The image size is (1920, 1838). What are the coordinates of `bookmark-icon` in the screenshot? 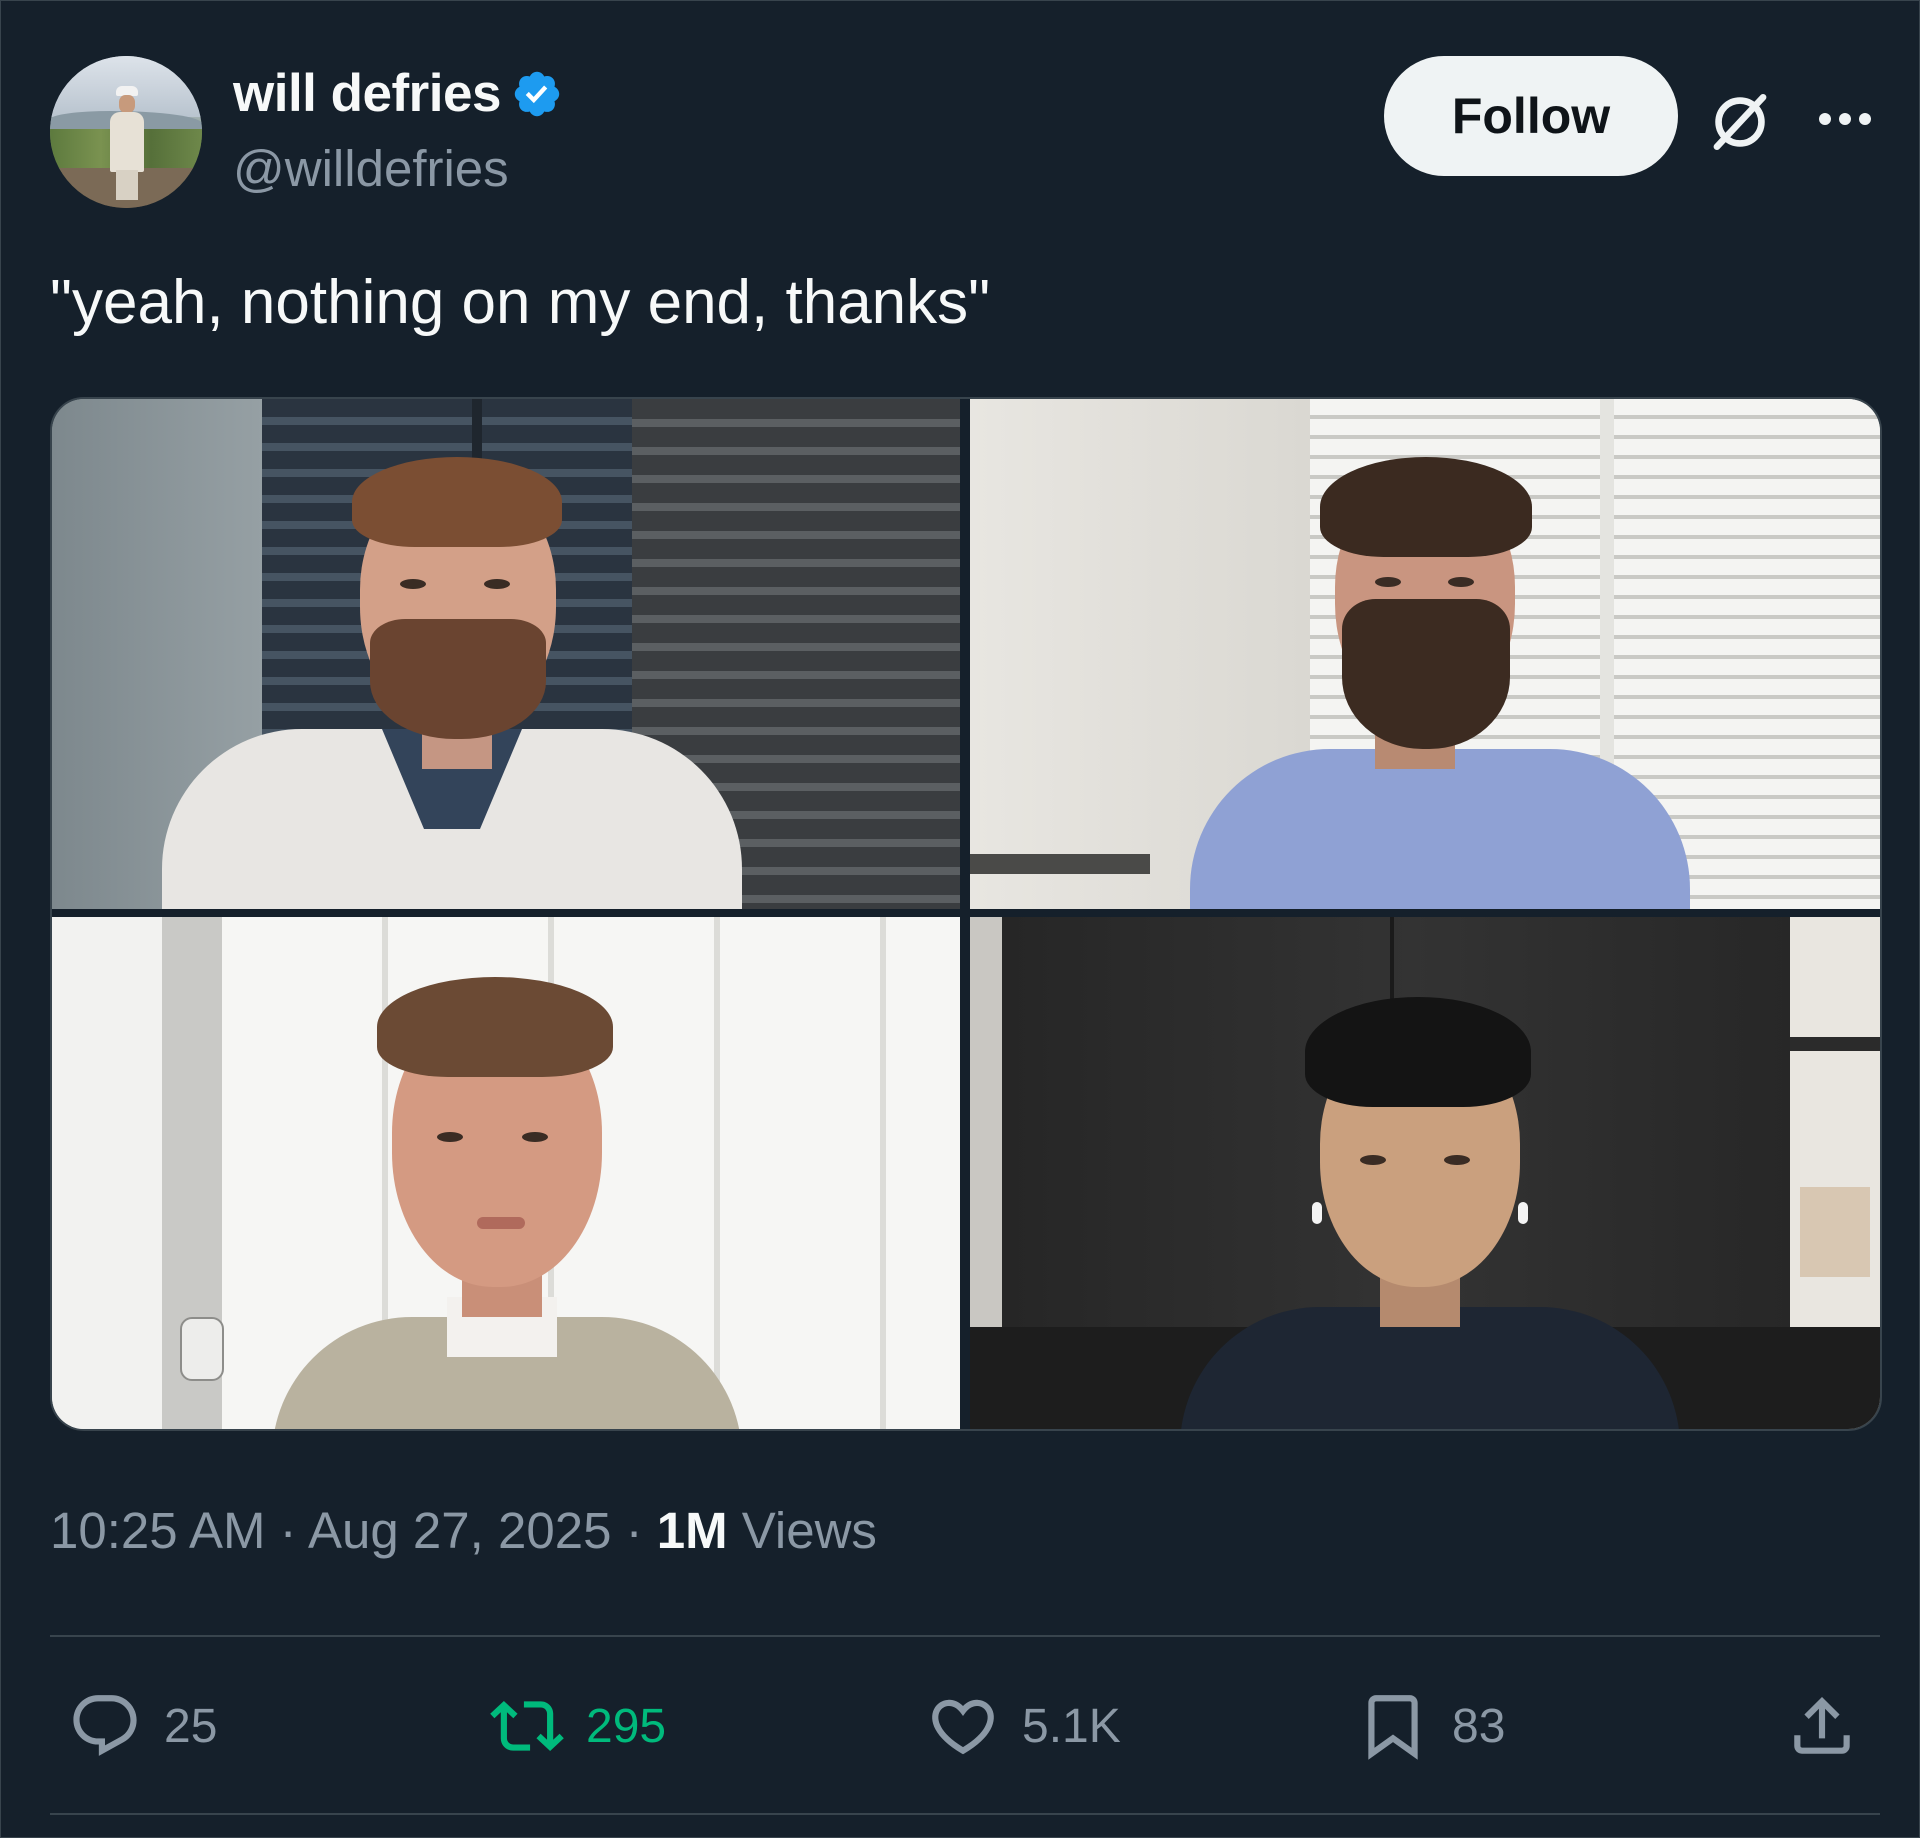 It's located at (1393, 1727).